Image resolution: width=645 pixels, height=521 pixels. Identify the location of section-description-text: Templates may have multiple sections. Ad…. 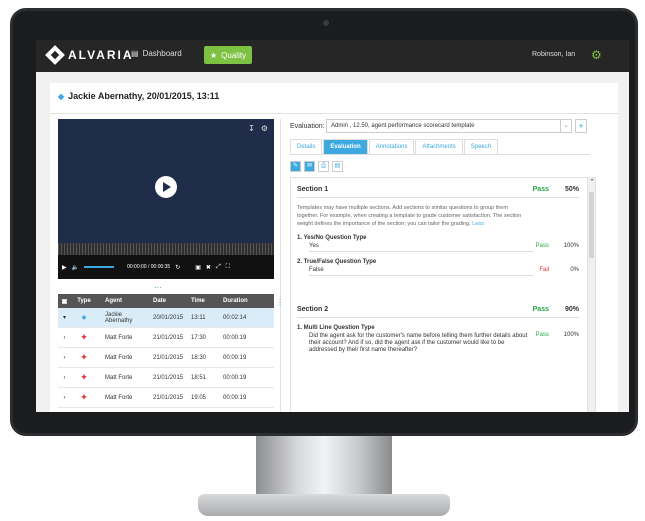
(409, 216).